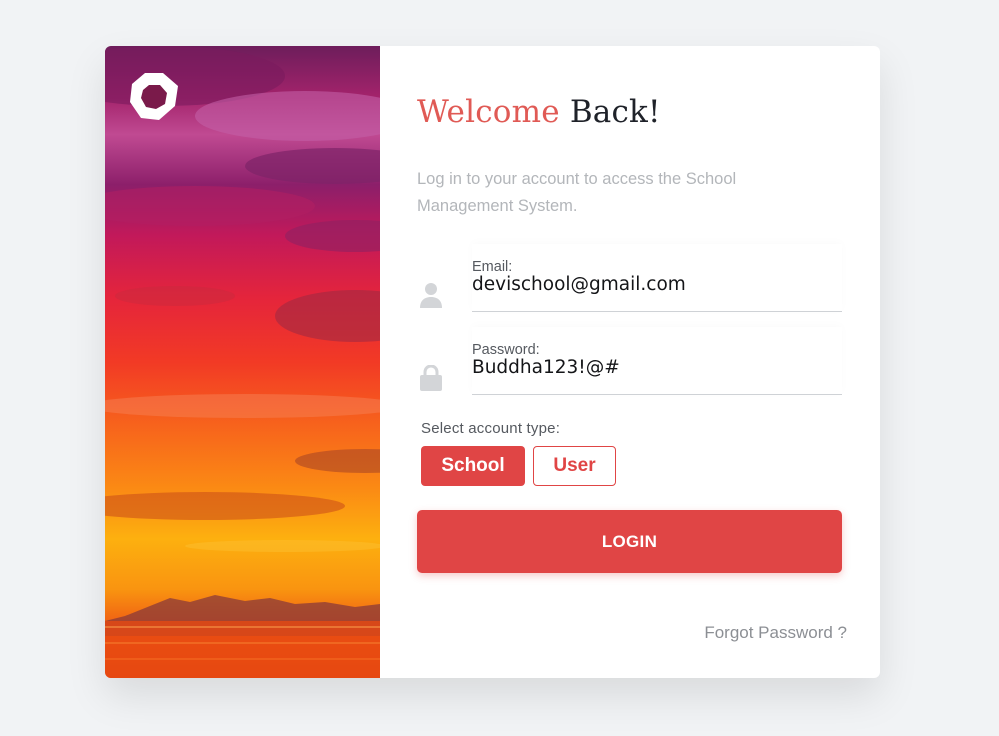  Describe the element at coordinates (654, 284) in the screenshot. I see `email-input` at that location.